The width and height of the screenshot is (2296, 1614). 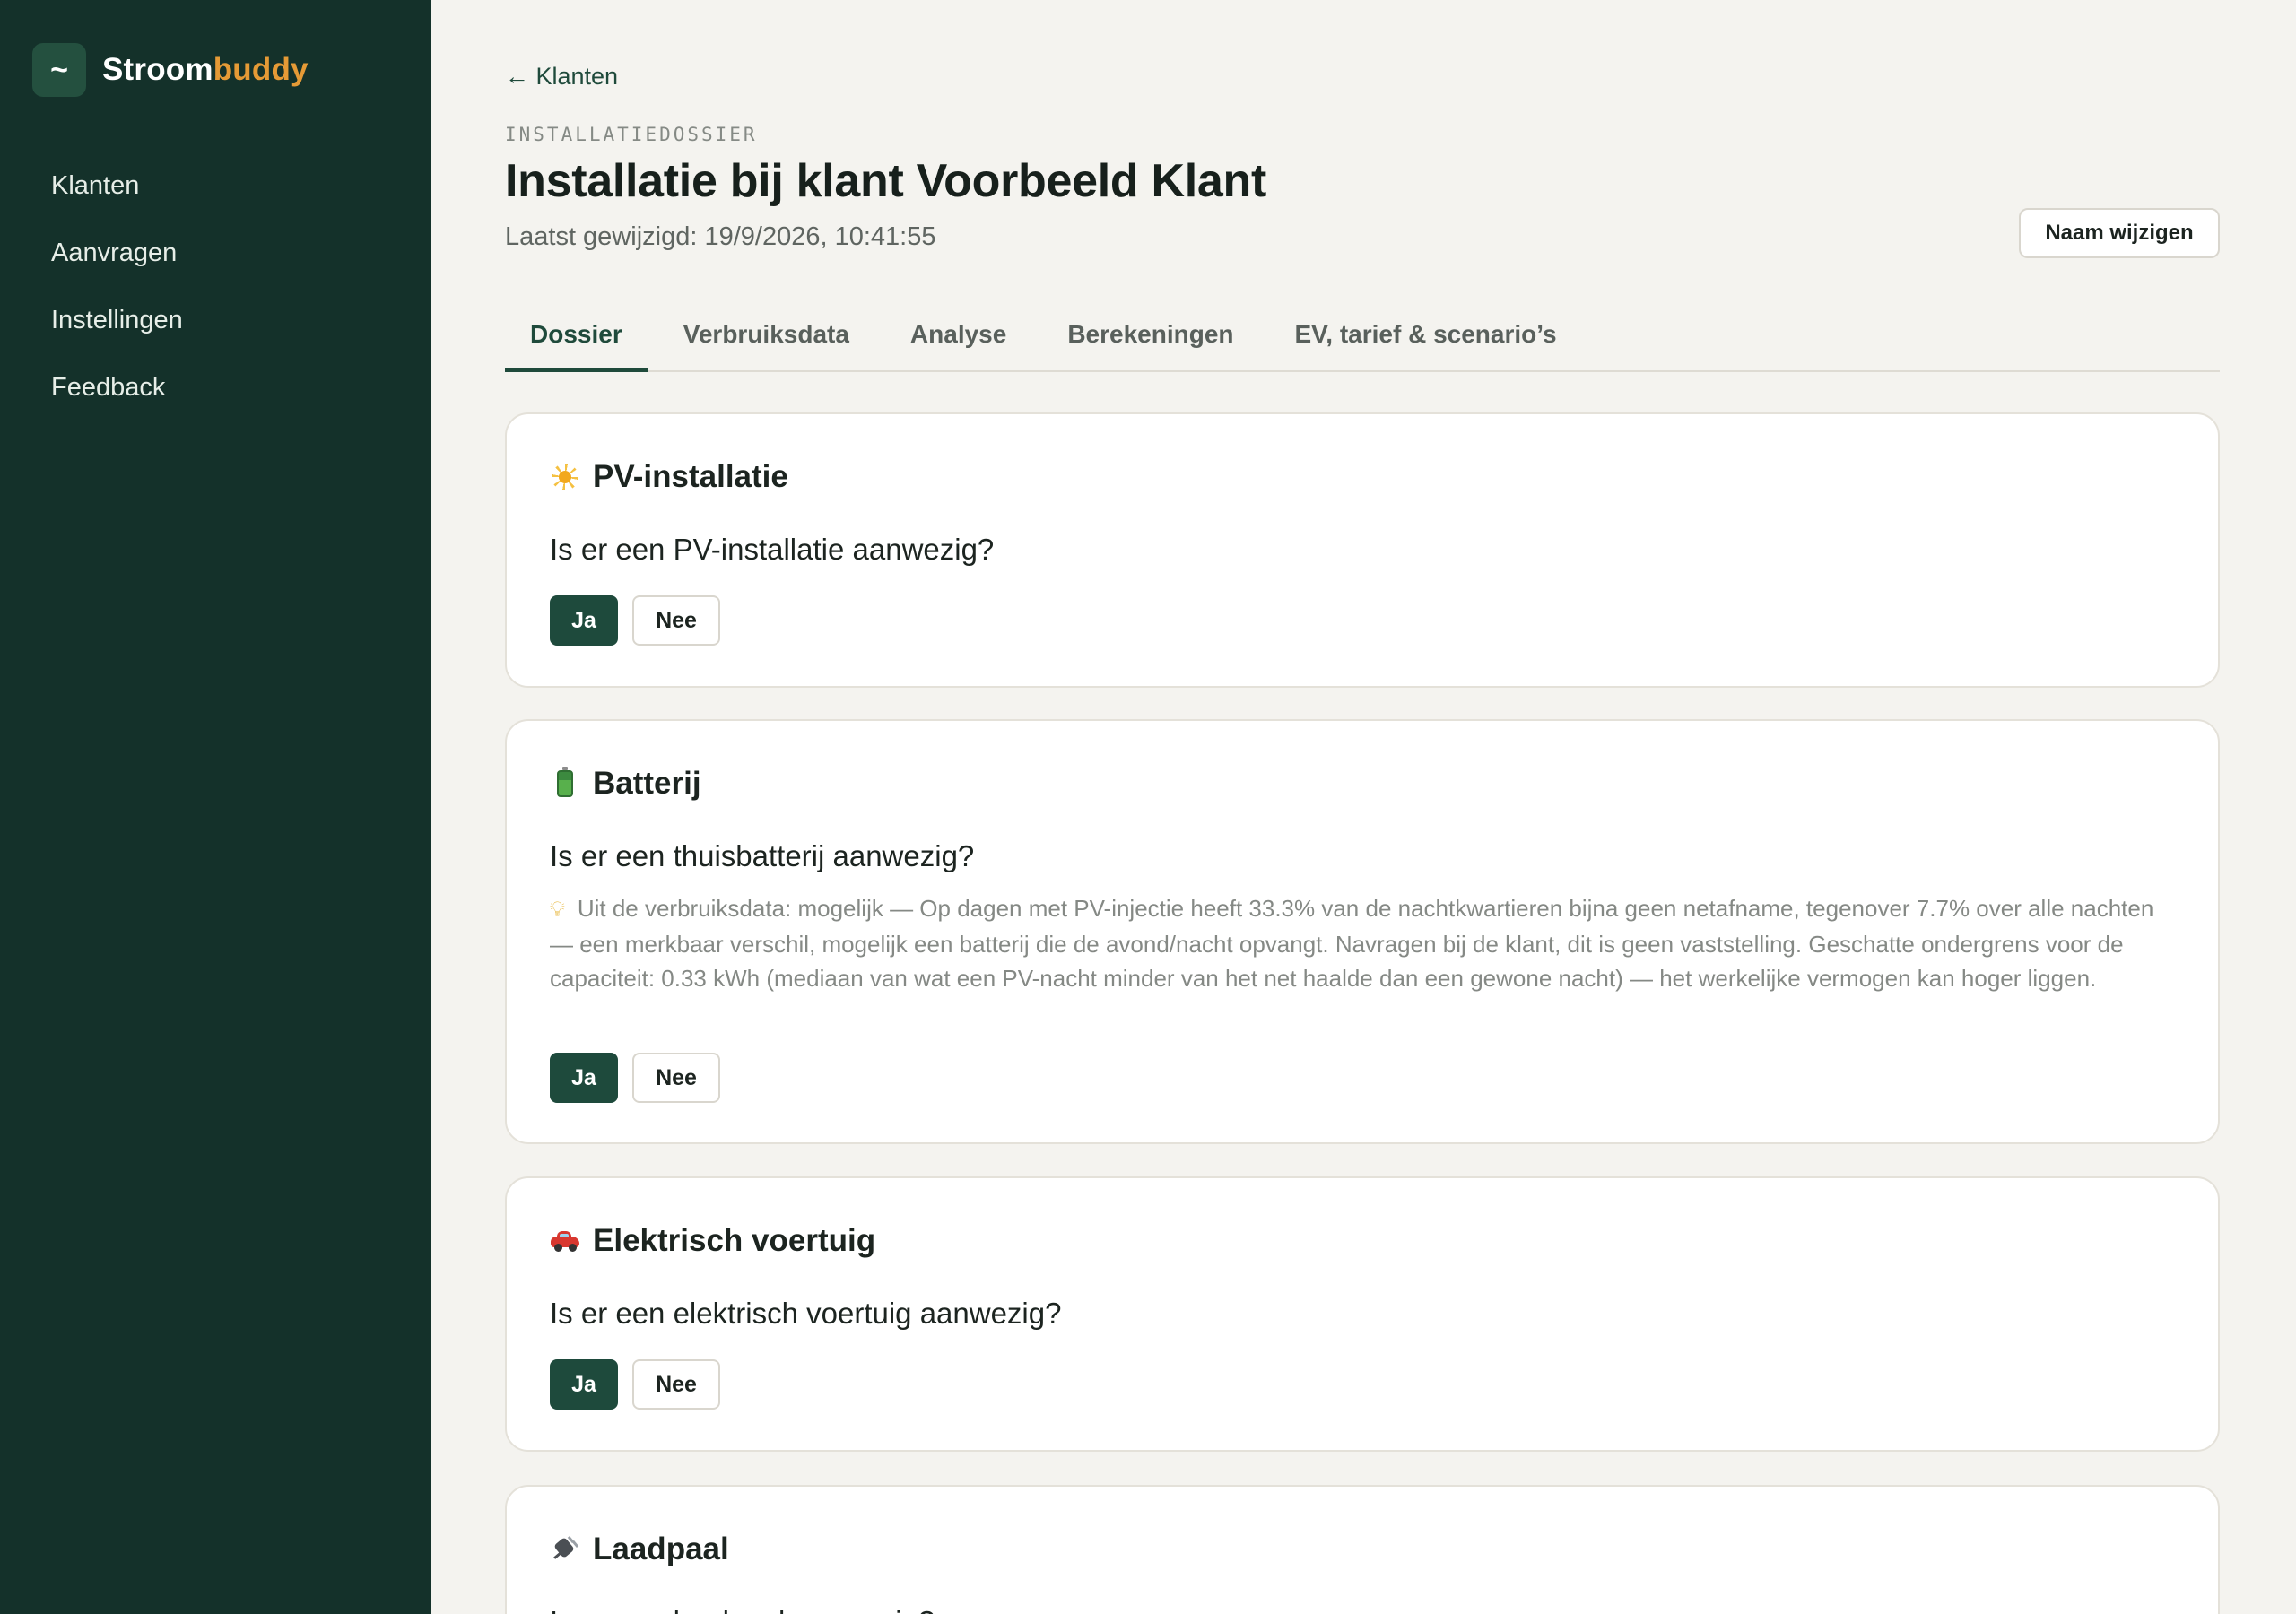 I want to click on back-to-klanten-link: ← Klanten, so click(x=561, y=77).